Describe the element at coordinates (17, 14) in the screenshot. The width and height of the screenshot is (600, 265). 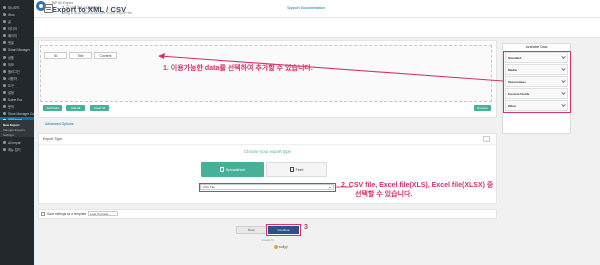
I see `sidebar-item-woo: Woo` at that location.